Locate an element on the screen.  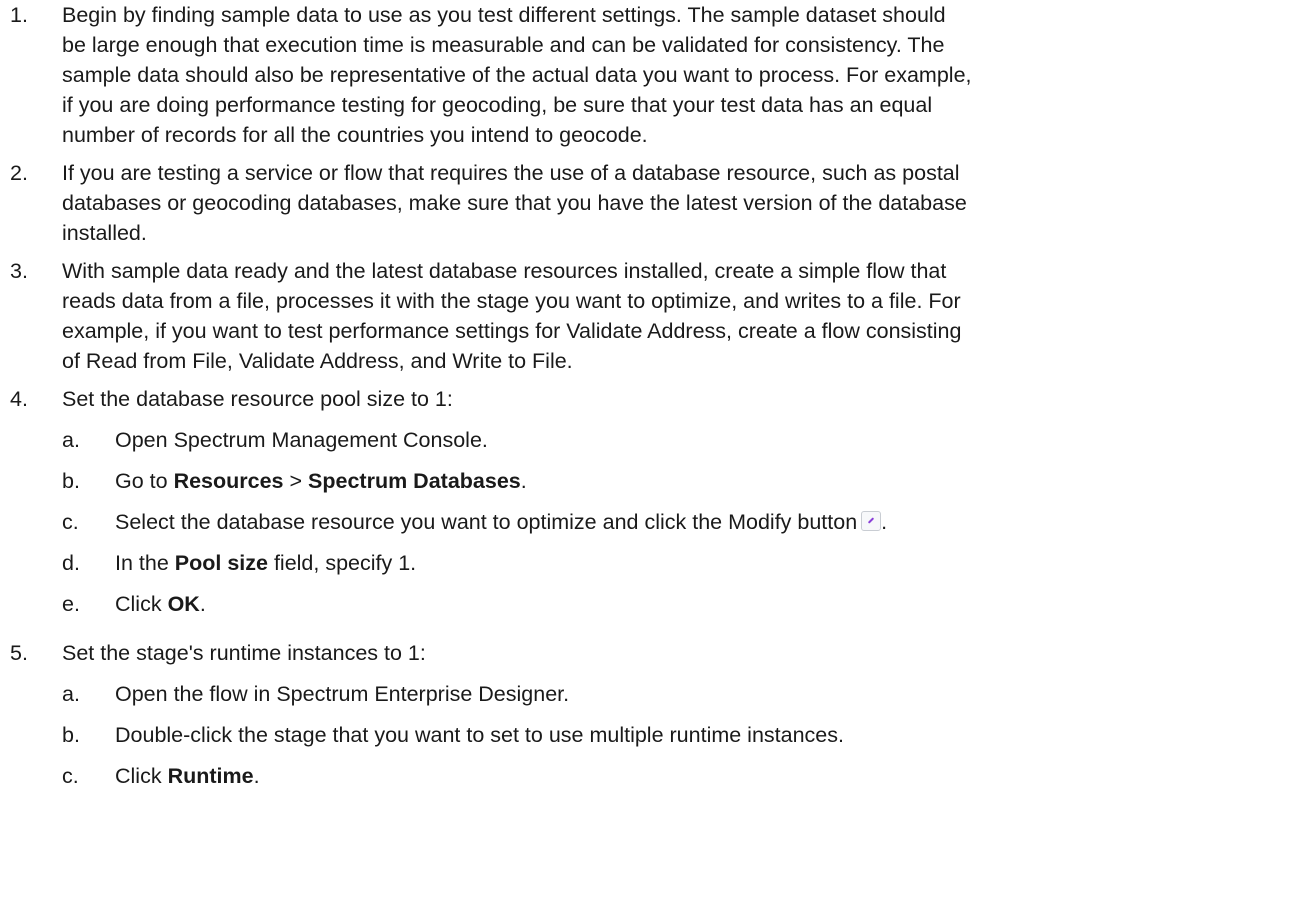
step-number: 2. is located at coordinates (19, 173).